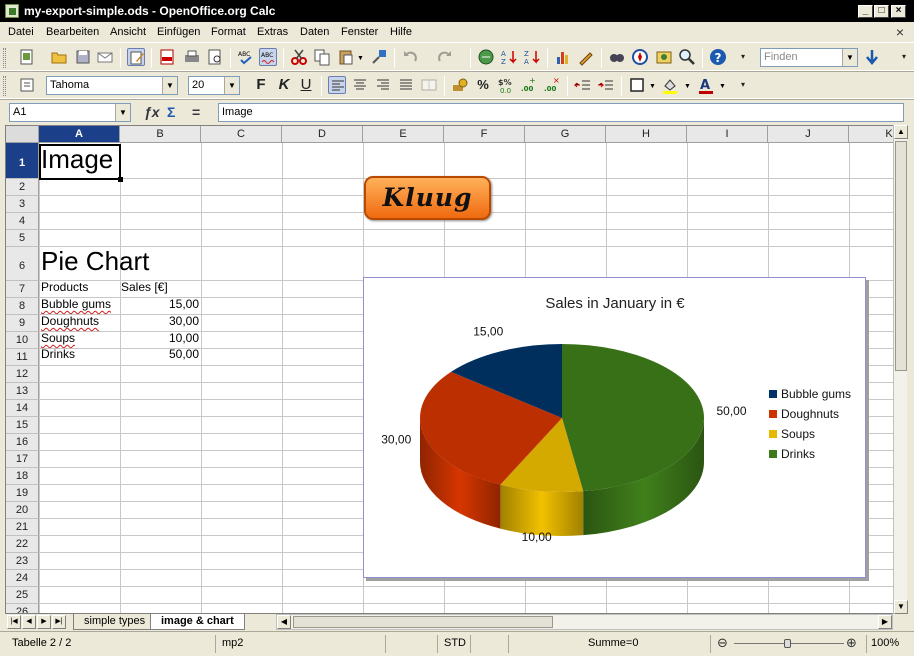 The image size is (914, 656). Describe the element at coordinates (881, 11) in the screenshot. I see `maximize-button: □` at that location.